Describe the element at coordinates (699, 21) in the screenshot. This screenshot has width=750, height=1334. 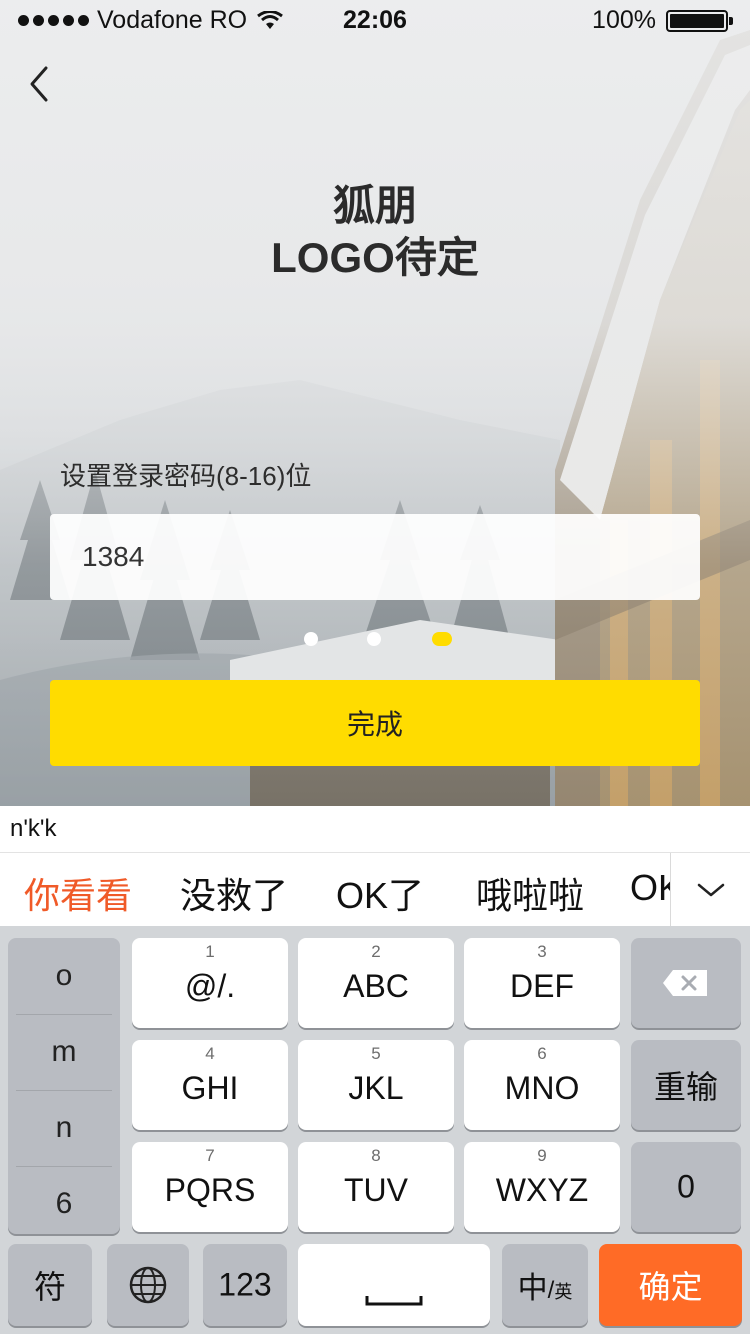
I see `battery-icon` at that location.